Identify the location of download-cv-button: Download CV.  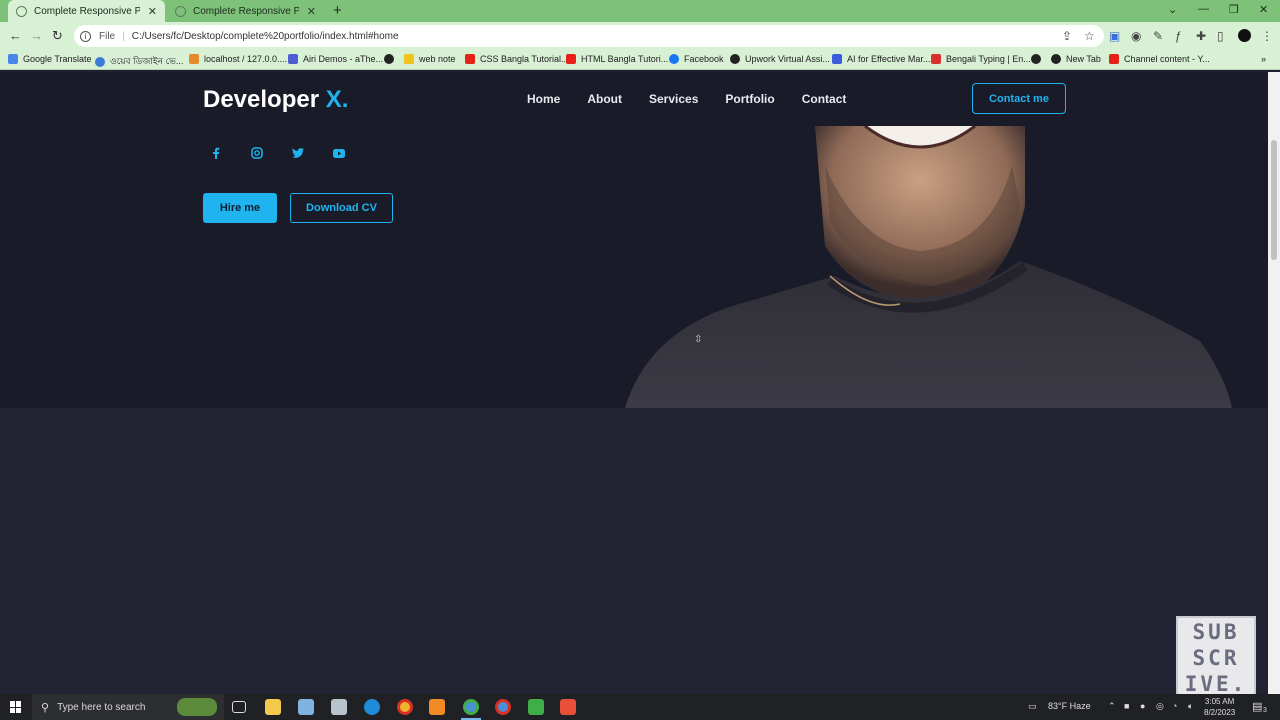
(341, 208).